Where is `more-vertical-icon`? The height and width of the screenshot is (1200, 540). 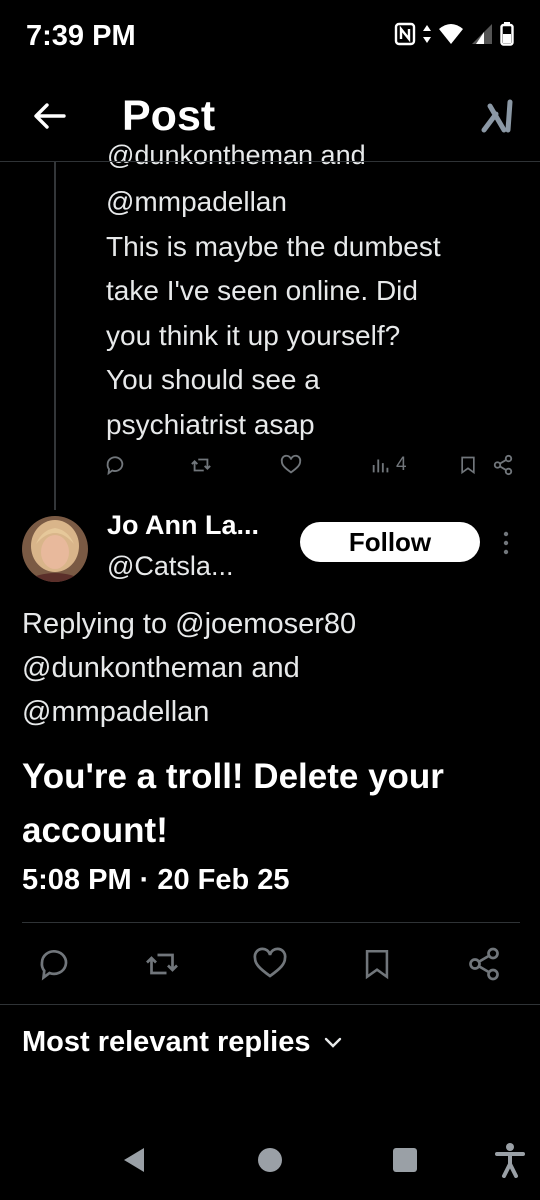 more-vertical-icon is located at coordinates (506, 543).